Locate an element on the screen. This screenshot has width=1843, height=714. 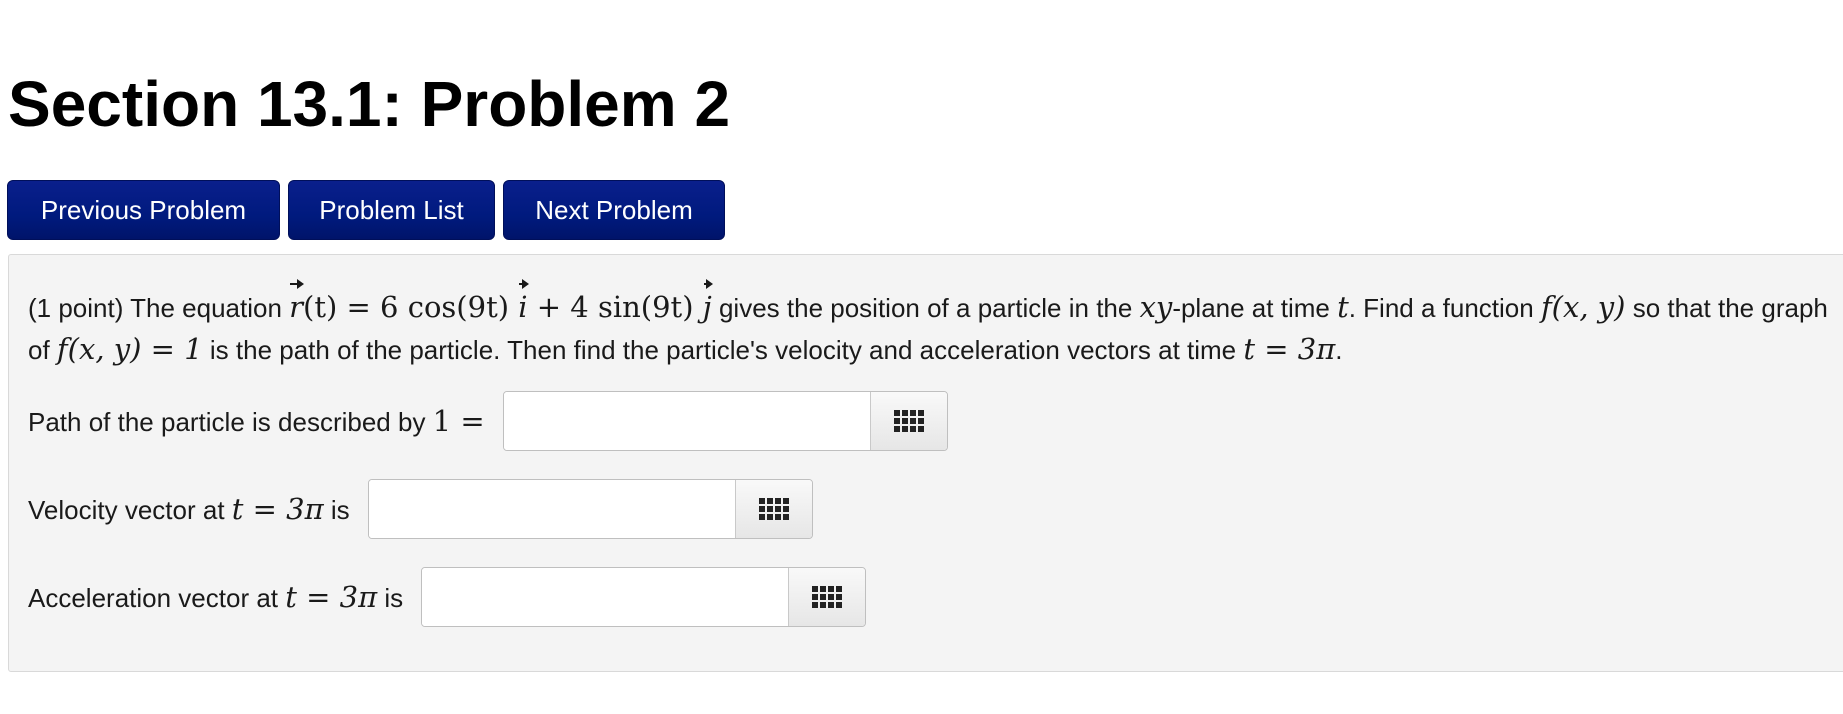
answer-label-acceleration: Acceleration vector at t = 3π is is located at coordinates (216, 597).